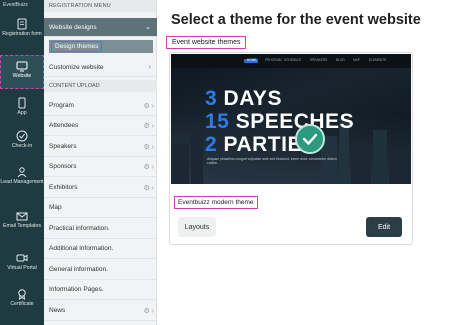  What do you see at coordinates (216, 202) in the screenshot?
I see `theme-name: Eventbuizz modern theme` at bounding box center [216, 202].